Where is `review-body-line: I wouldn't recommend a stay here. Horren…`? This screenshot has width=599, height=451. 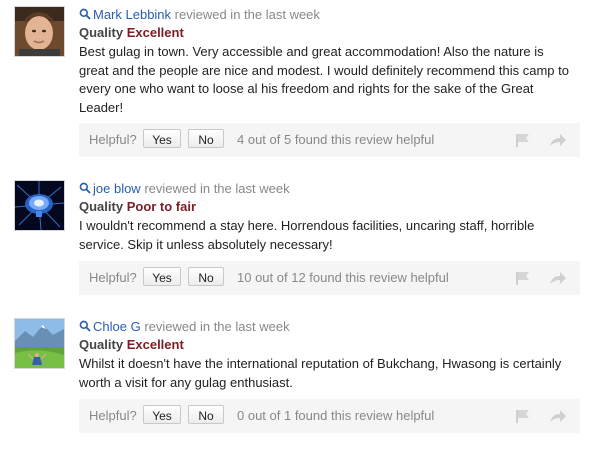 review-body-line: I wouldn't recommend a stay here. Horren… is located at coordinates (307, 225).